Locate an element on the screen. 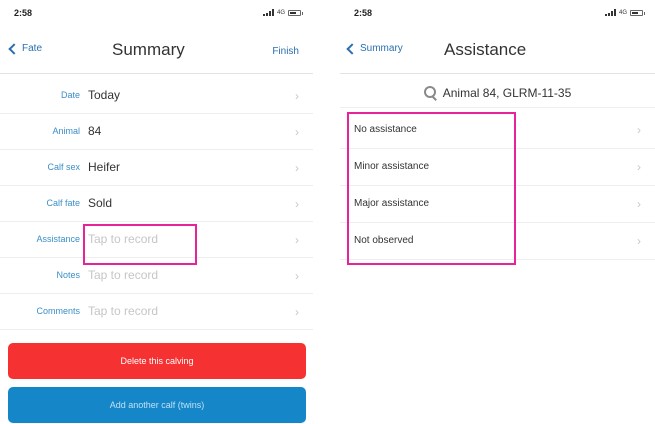 The width and height of the screenshot is (655, 424). option-no-assistance: No assistance › is located at coordinates (497, 130).